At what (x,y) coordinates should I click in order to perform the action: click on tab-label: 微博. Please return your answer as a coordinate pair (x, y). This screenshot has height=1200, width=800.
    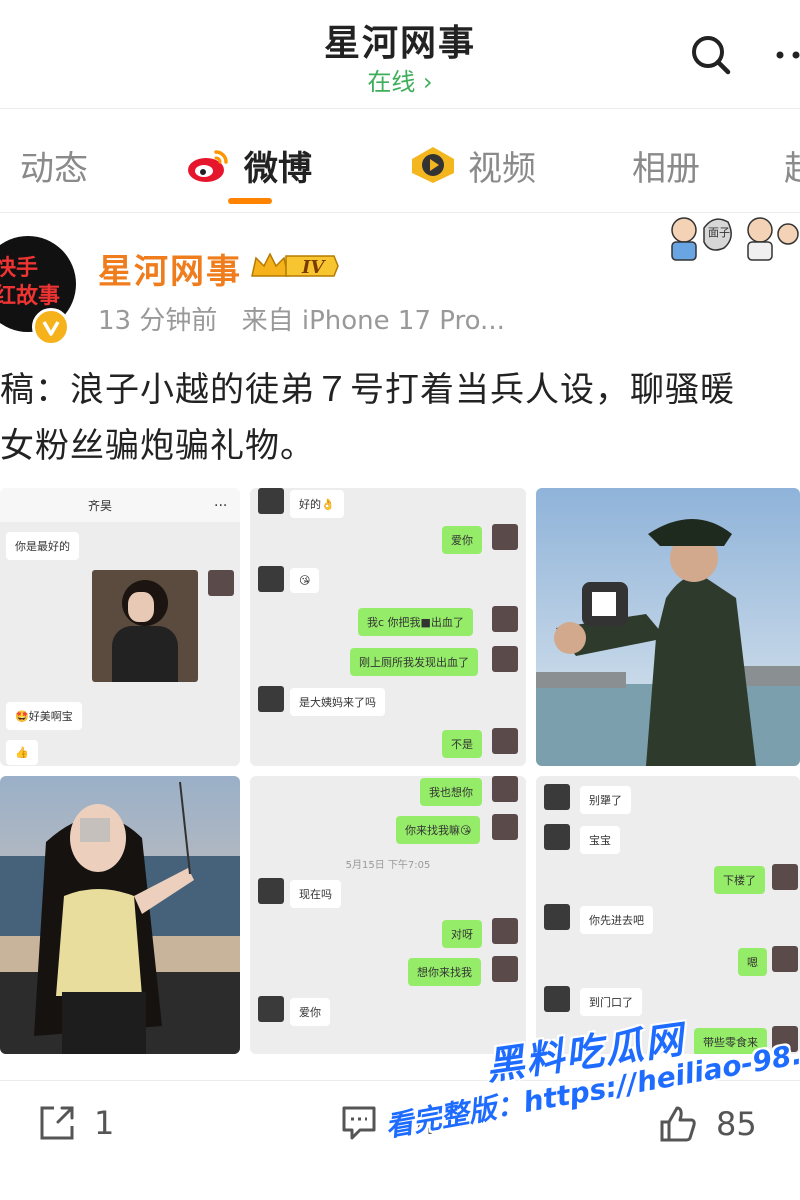
    Looking at the image, I should click on (278, 168).